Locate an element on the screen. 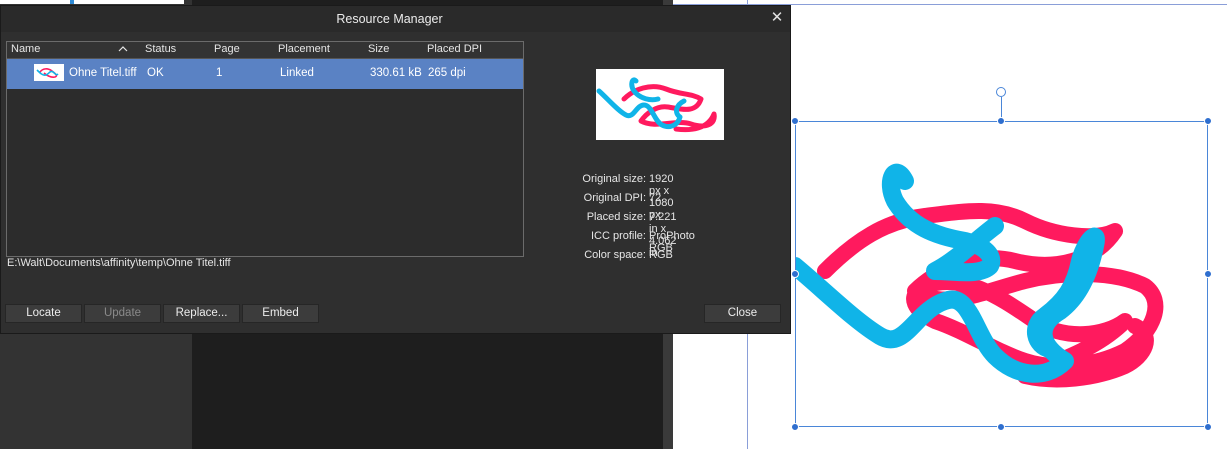 Image resolution: width=1227 pixels, height=449 pixels. column-header-placed-dpi: Placed DPI is located at coordinates (454, 49).